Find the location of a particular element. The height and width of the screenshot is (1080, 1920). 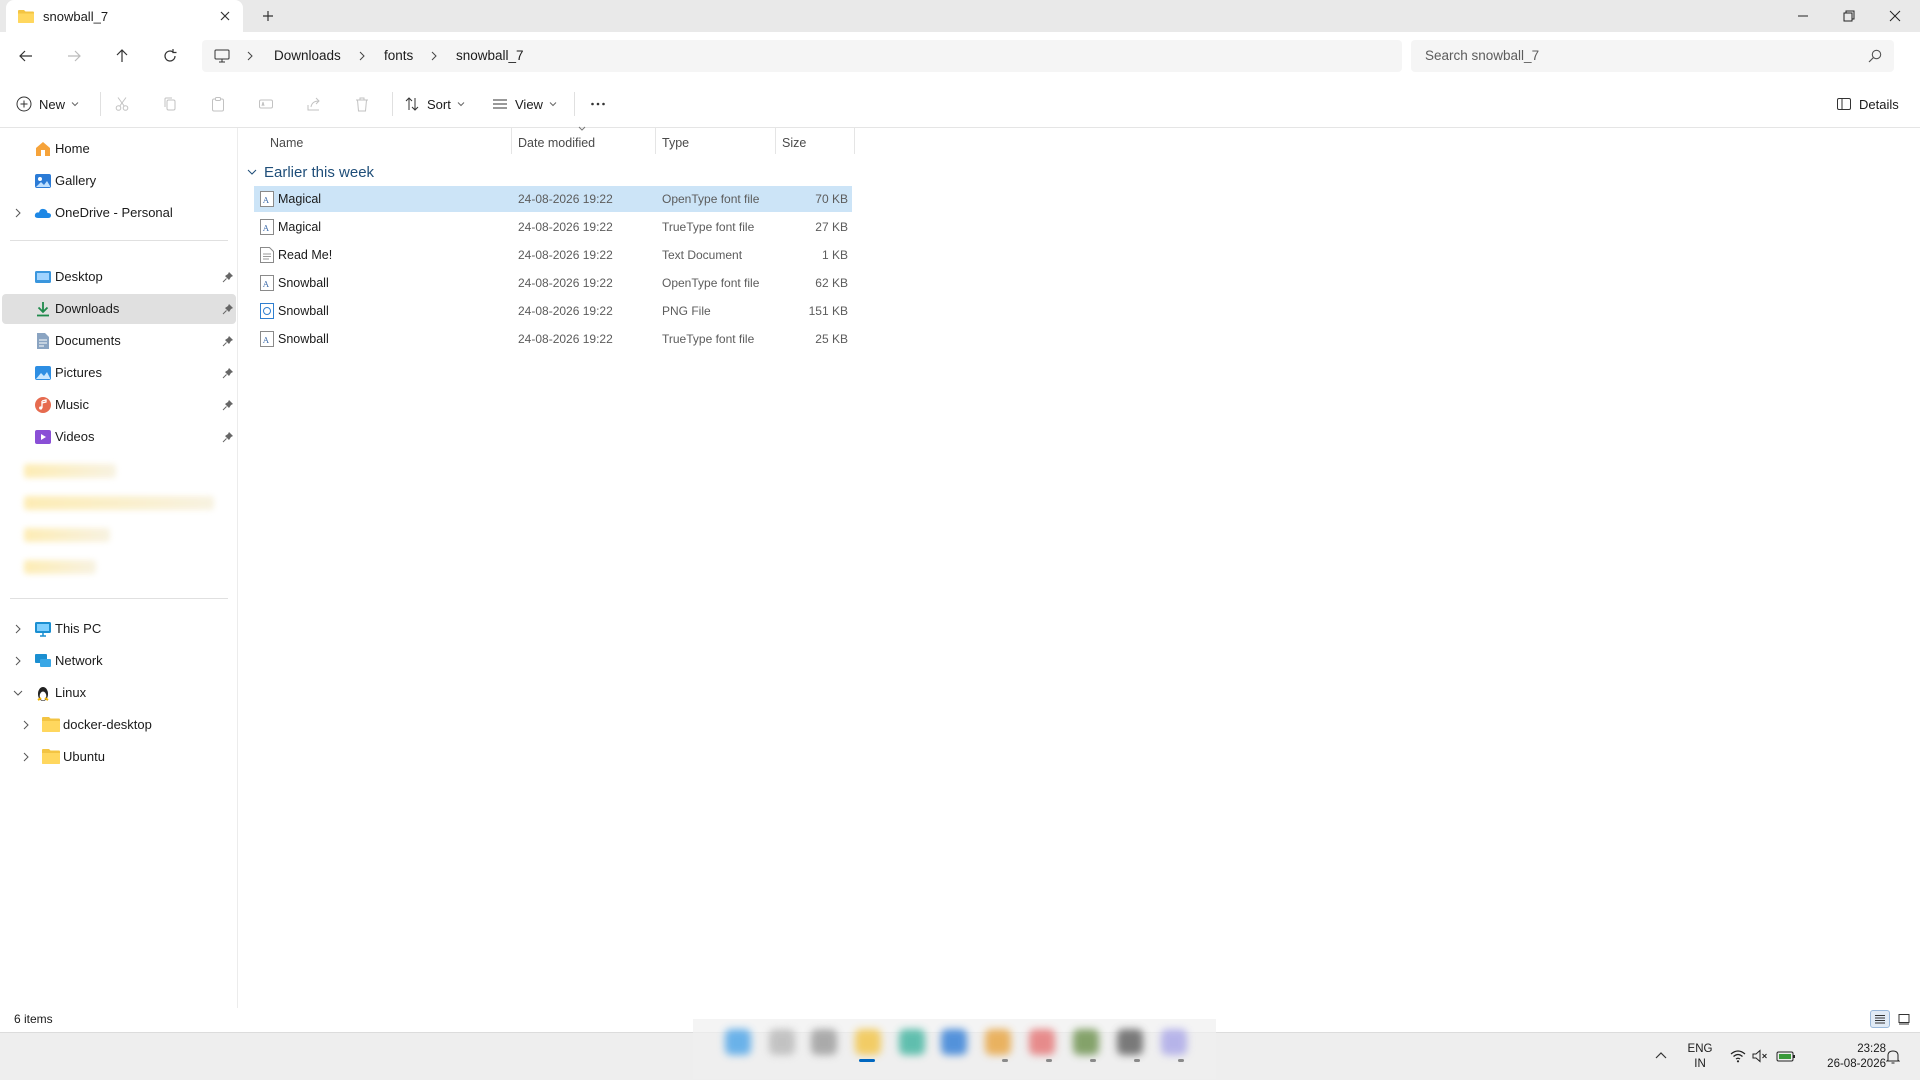

details-button: Details is located at coordinates (1867, 104).